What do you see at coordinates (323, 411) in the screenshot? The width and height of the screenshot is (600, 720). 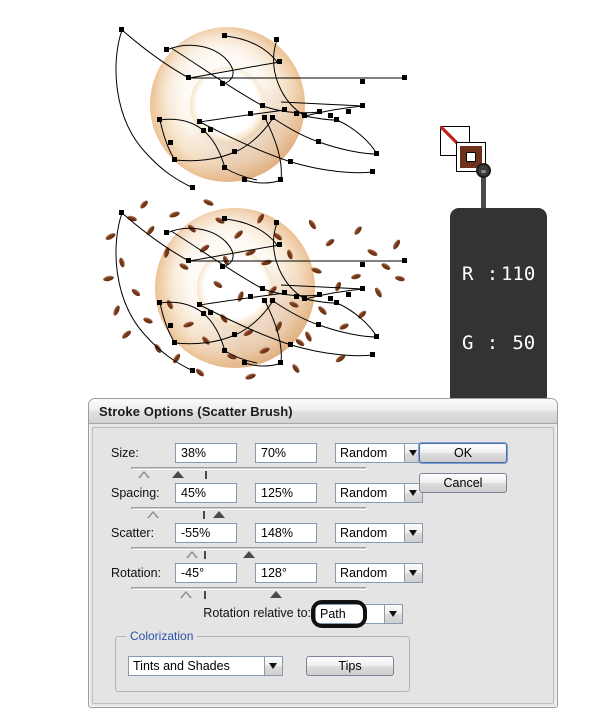 I see `dialog-title-bar: Stroke Options (Scatter Brush)` at bounding box center [323, 411].